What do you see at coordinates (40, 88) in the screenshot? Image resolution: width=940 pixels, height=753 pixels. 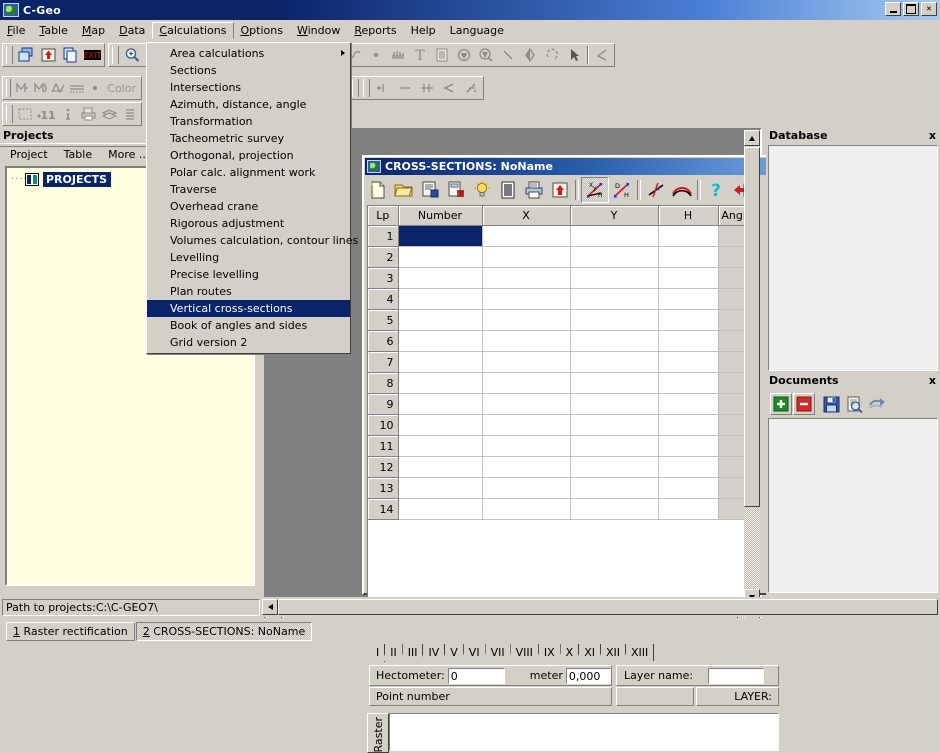 I see `map-right-icon` at bounding box center [40, 88].